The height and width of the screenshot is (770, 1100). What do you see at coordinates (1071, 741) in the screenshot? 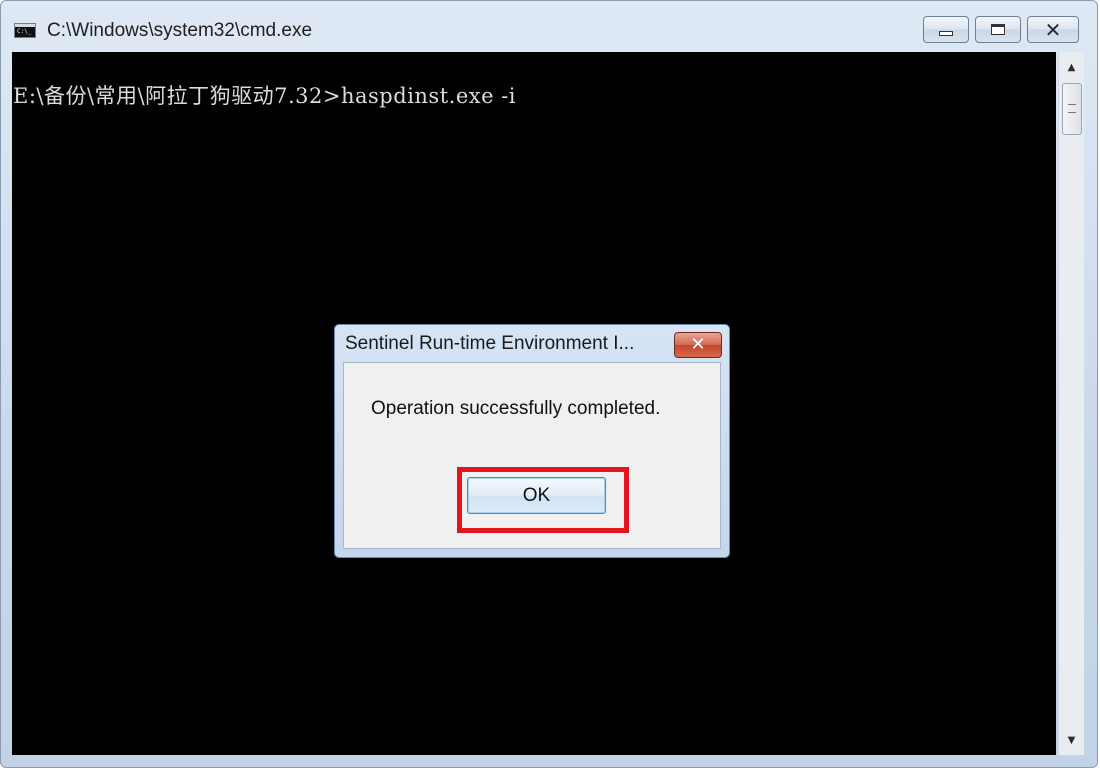
I see `scroll-down-arrow-icon: ▼` at bounding box center [1071, 741].